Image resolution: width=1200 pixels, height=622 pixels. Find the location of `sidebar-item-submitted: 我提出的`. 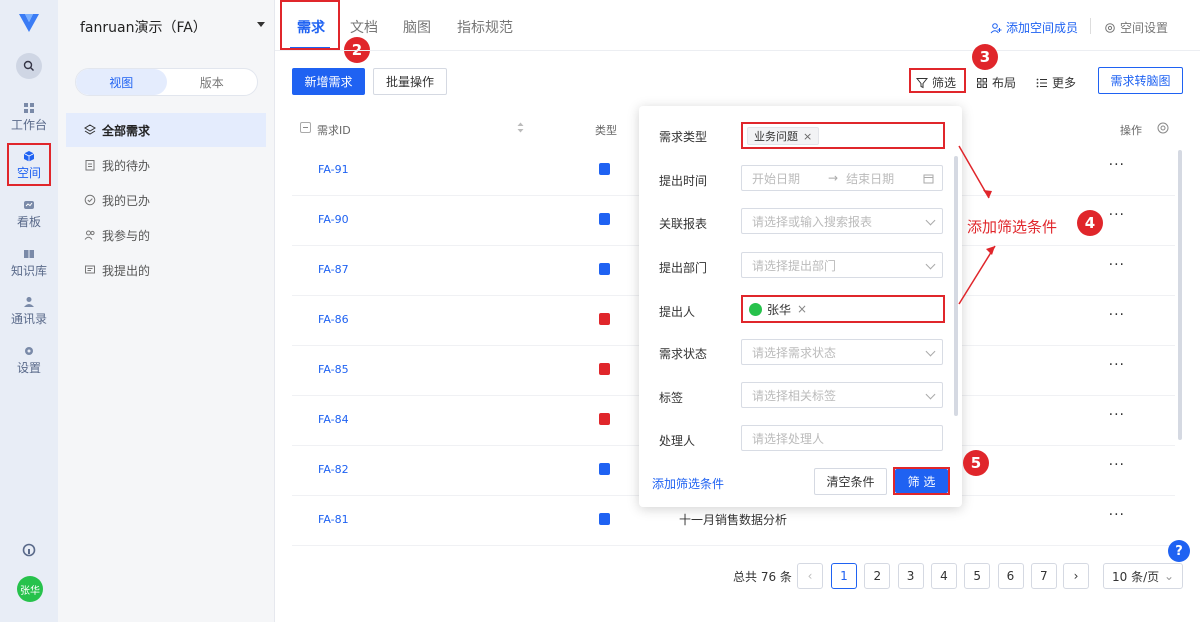

sidebar-item-submitted: 我提出的 is located at coordinates (166, 270).